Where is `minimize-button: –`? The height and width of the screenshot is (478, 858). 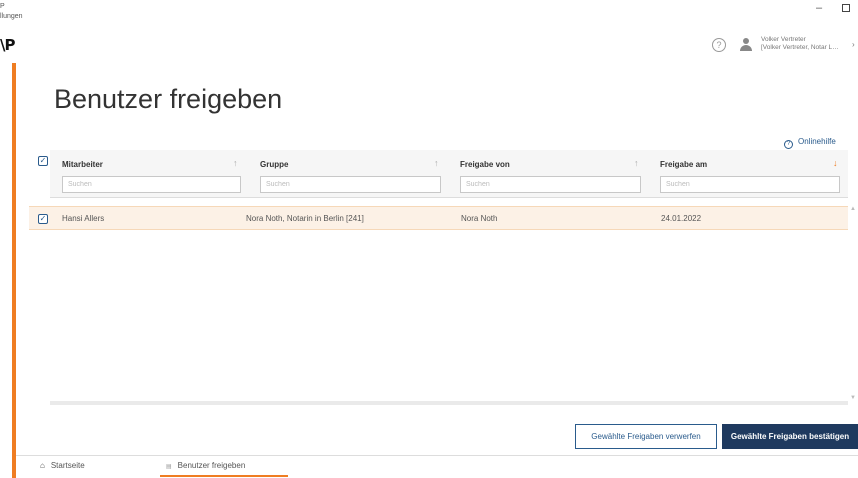 minimize-button: – is located at coordinates (819, 8).